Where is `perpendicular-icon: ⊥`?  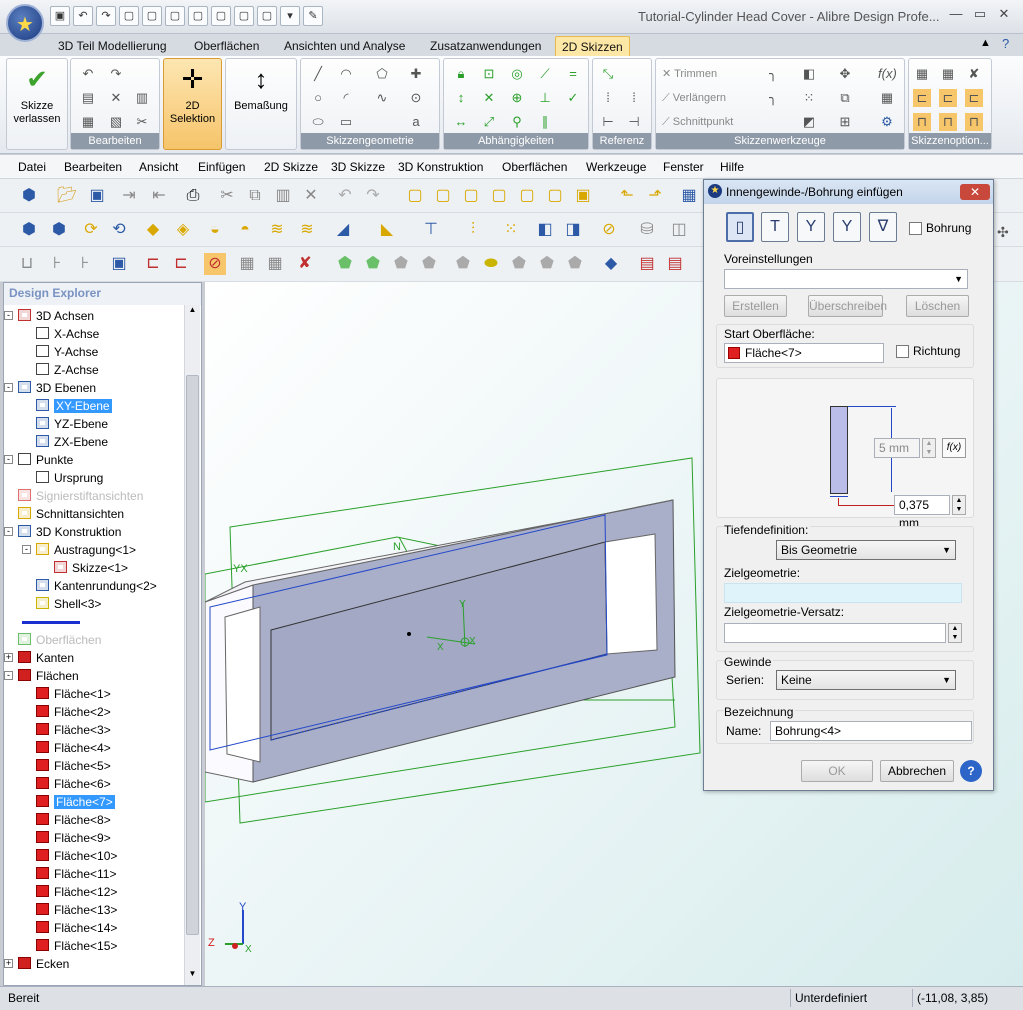
perpendicular-icon: ⊥ is located at coordinates (545, 98).